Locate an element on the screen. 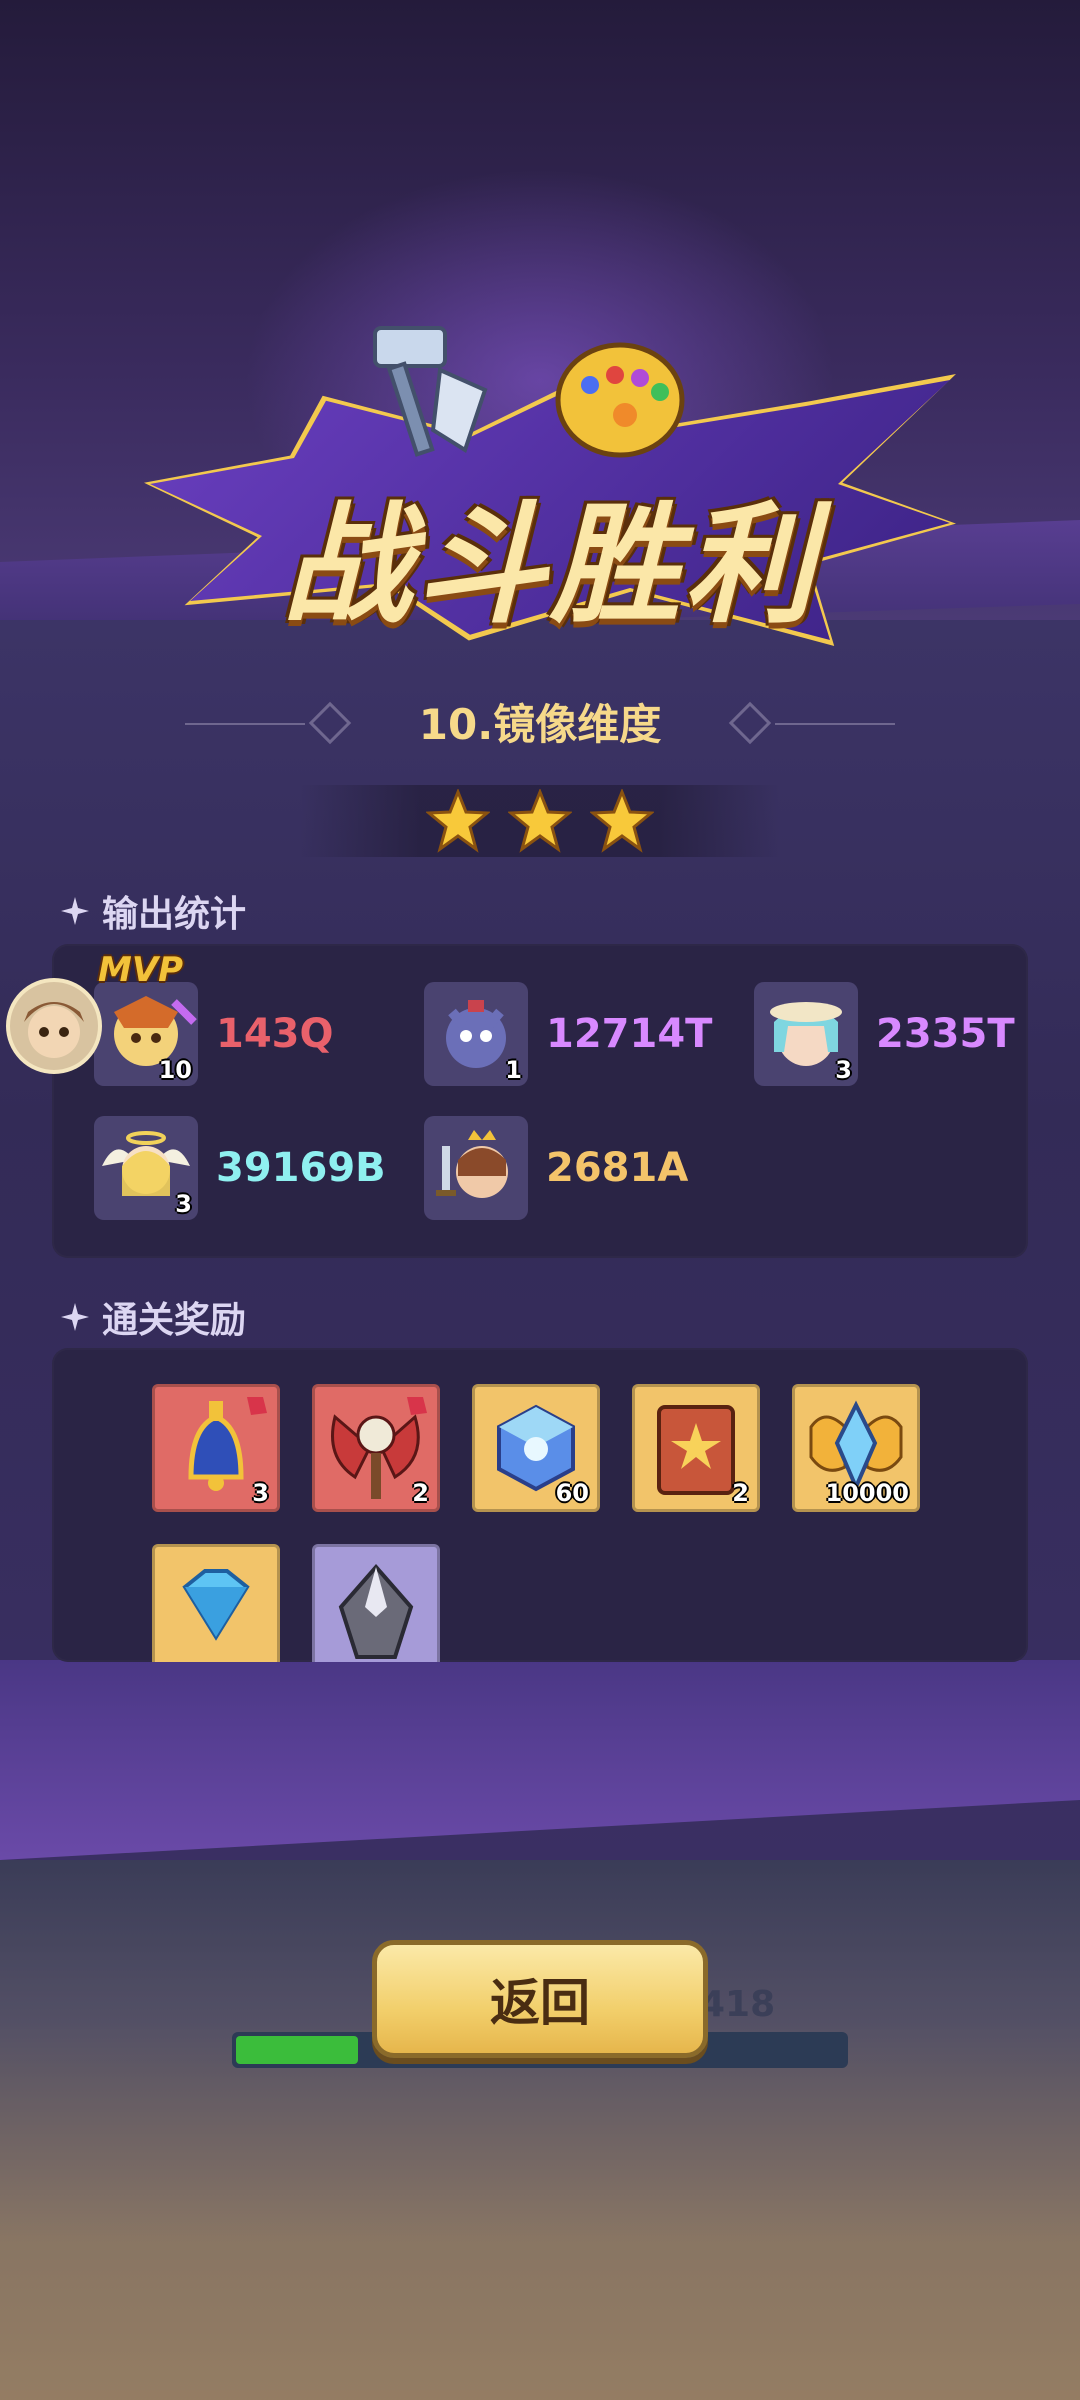  stage-title: 10.镜像维度 is located at coordinates (540, 724).